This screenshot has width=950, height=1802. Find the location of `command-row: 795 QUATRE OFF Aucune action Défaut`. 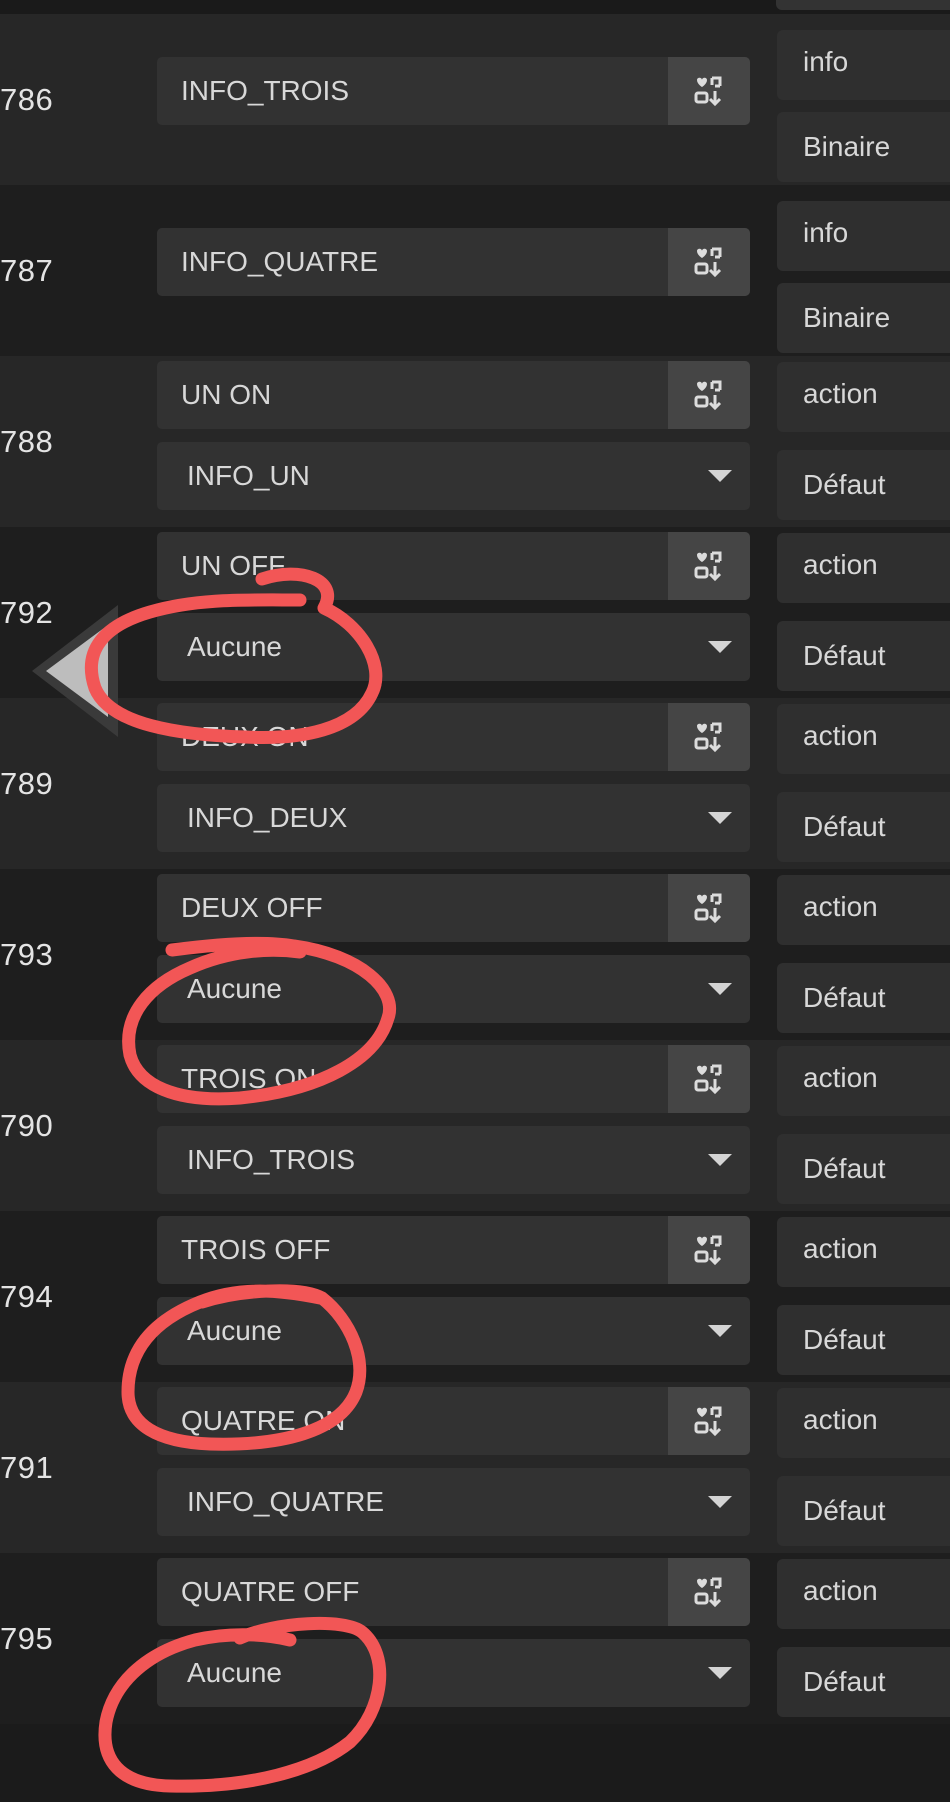

command-row: 795 QUATRE OFF Aucune action Défaut is located at coordinates (475, 1638).